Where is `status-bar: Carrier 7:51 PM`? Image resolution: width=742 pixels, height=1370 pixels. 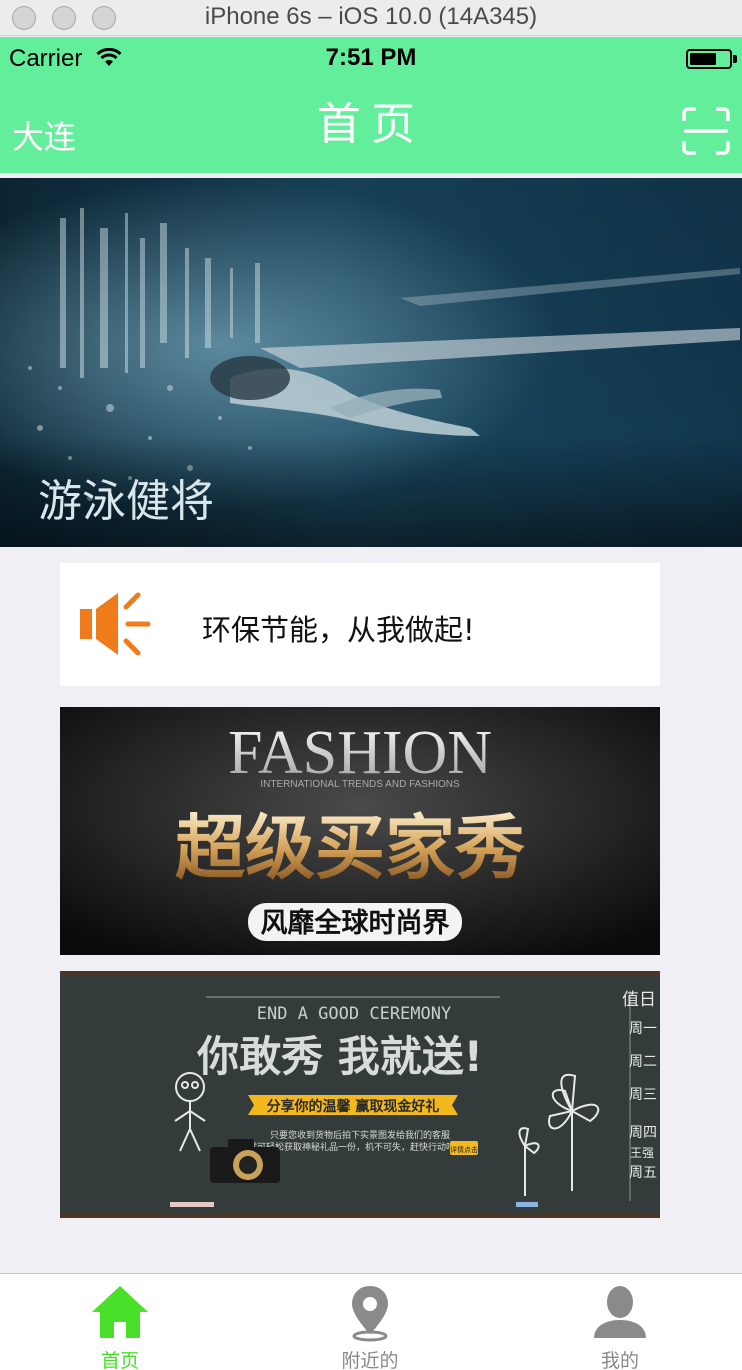 status-bar: Carrier 7:51 PM is located at coordinates (371, 58).